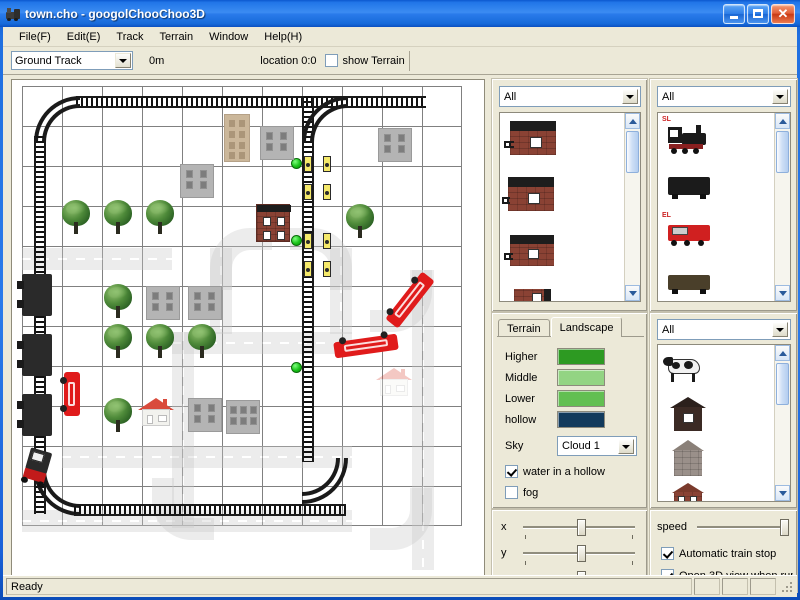 The height and width of the screenshot is (600, 800). What do you see at coordinates (511, 492) in the screenshot?
I see `fog-checkbox` at bounding box center [511, 492].